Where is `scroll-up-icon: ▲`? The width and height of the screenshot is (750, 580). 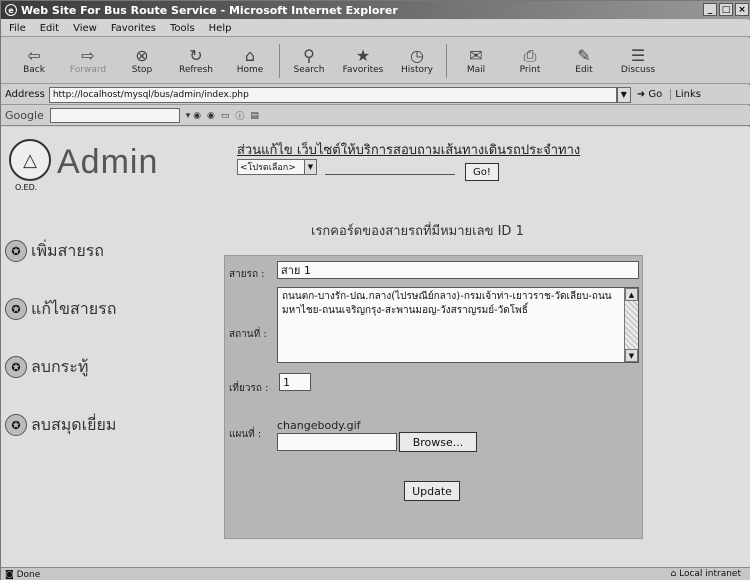 scroll-up-icon: ▲ is located at coordinates (631, 294).